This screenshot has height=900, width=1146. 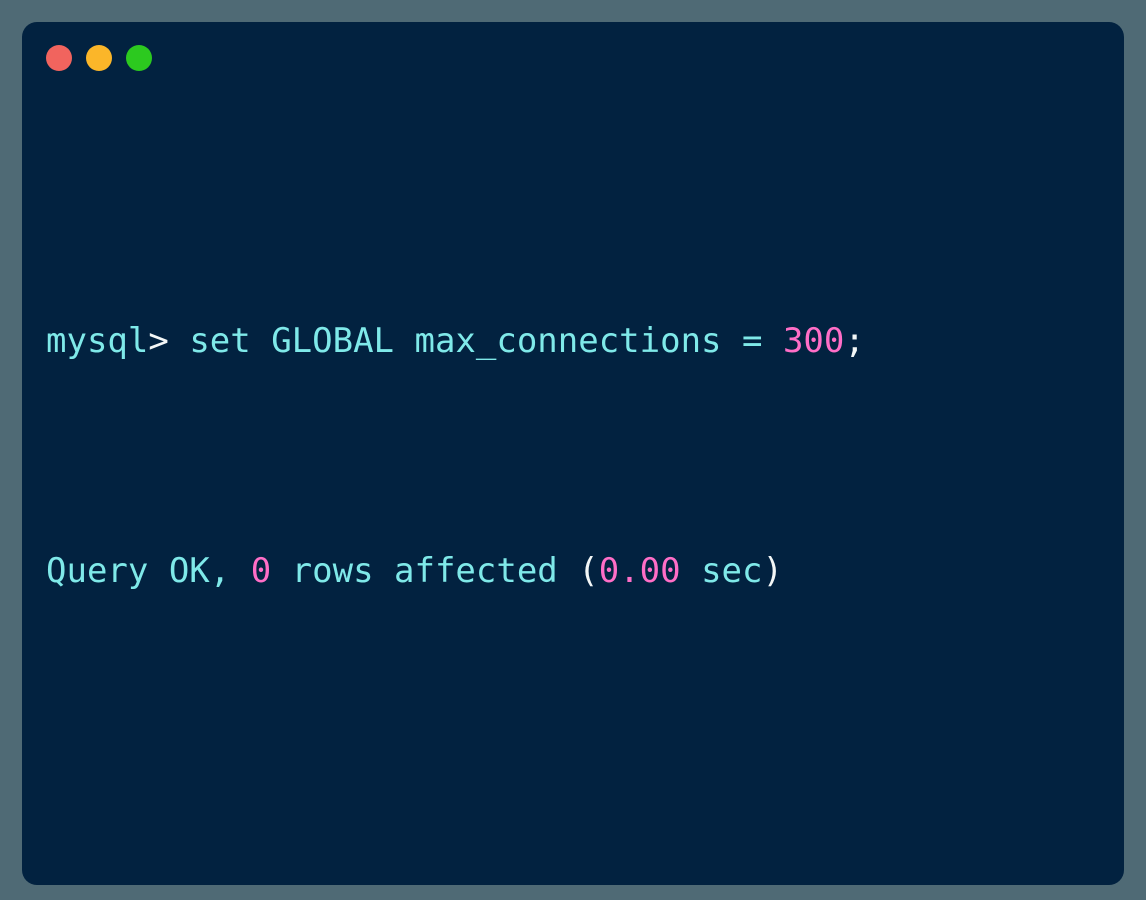 I want to click on command-number-value: 300, so click(x=813, y=340).